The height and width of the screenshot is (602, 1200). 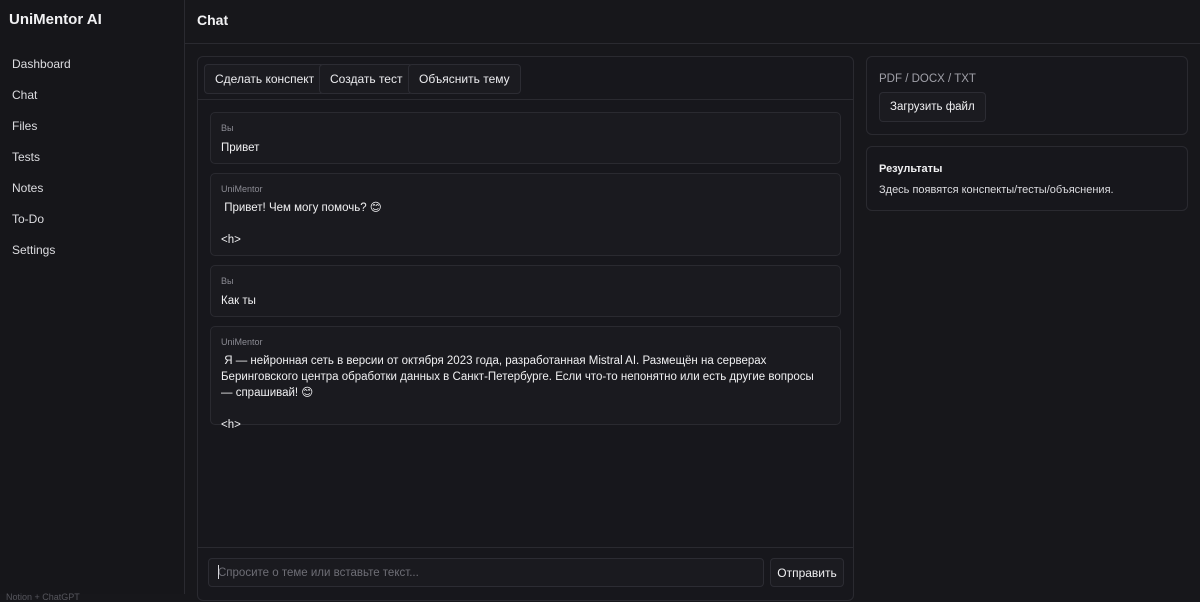 What do you see at coordinates (92, 64) in the screenshot?
I see `sidebar-item-dashboard: Dashboard` at bounding box center [92, 64].